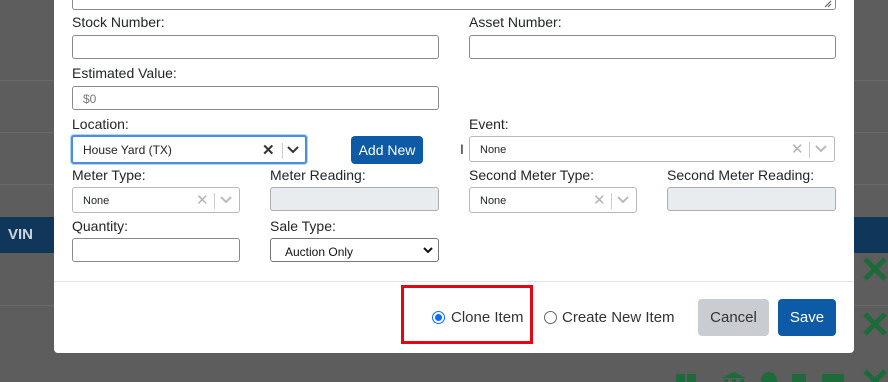 Image resolution: width=888 pixels, height=382 pixels. I want to click on meter-type-select: None ✕, so click(156, 200).